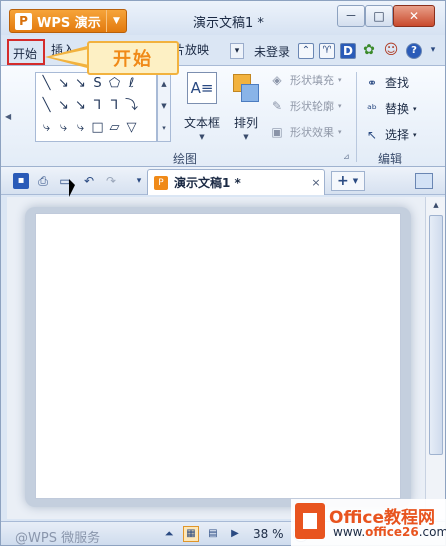 This screenshot has height=546, width=446. I want to click on shape-outline-label: 形状轮廓, so click(312, 106).